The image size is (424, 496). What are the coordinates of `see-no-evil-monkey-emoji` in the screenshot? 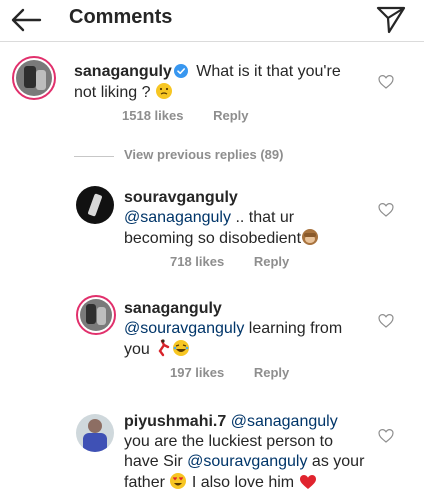 It's located at (310, 237).